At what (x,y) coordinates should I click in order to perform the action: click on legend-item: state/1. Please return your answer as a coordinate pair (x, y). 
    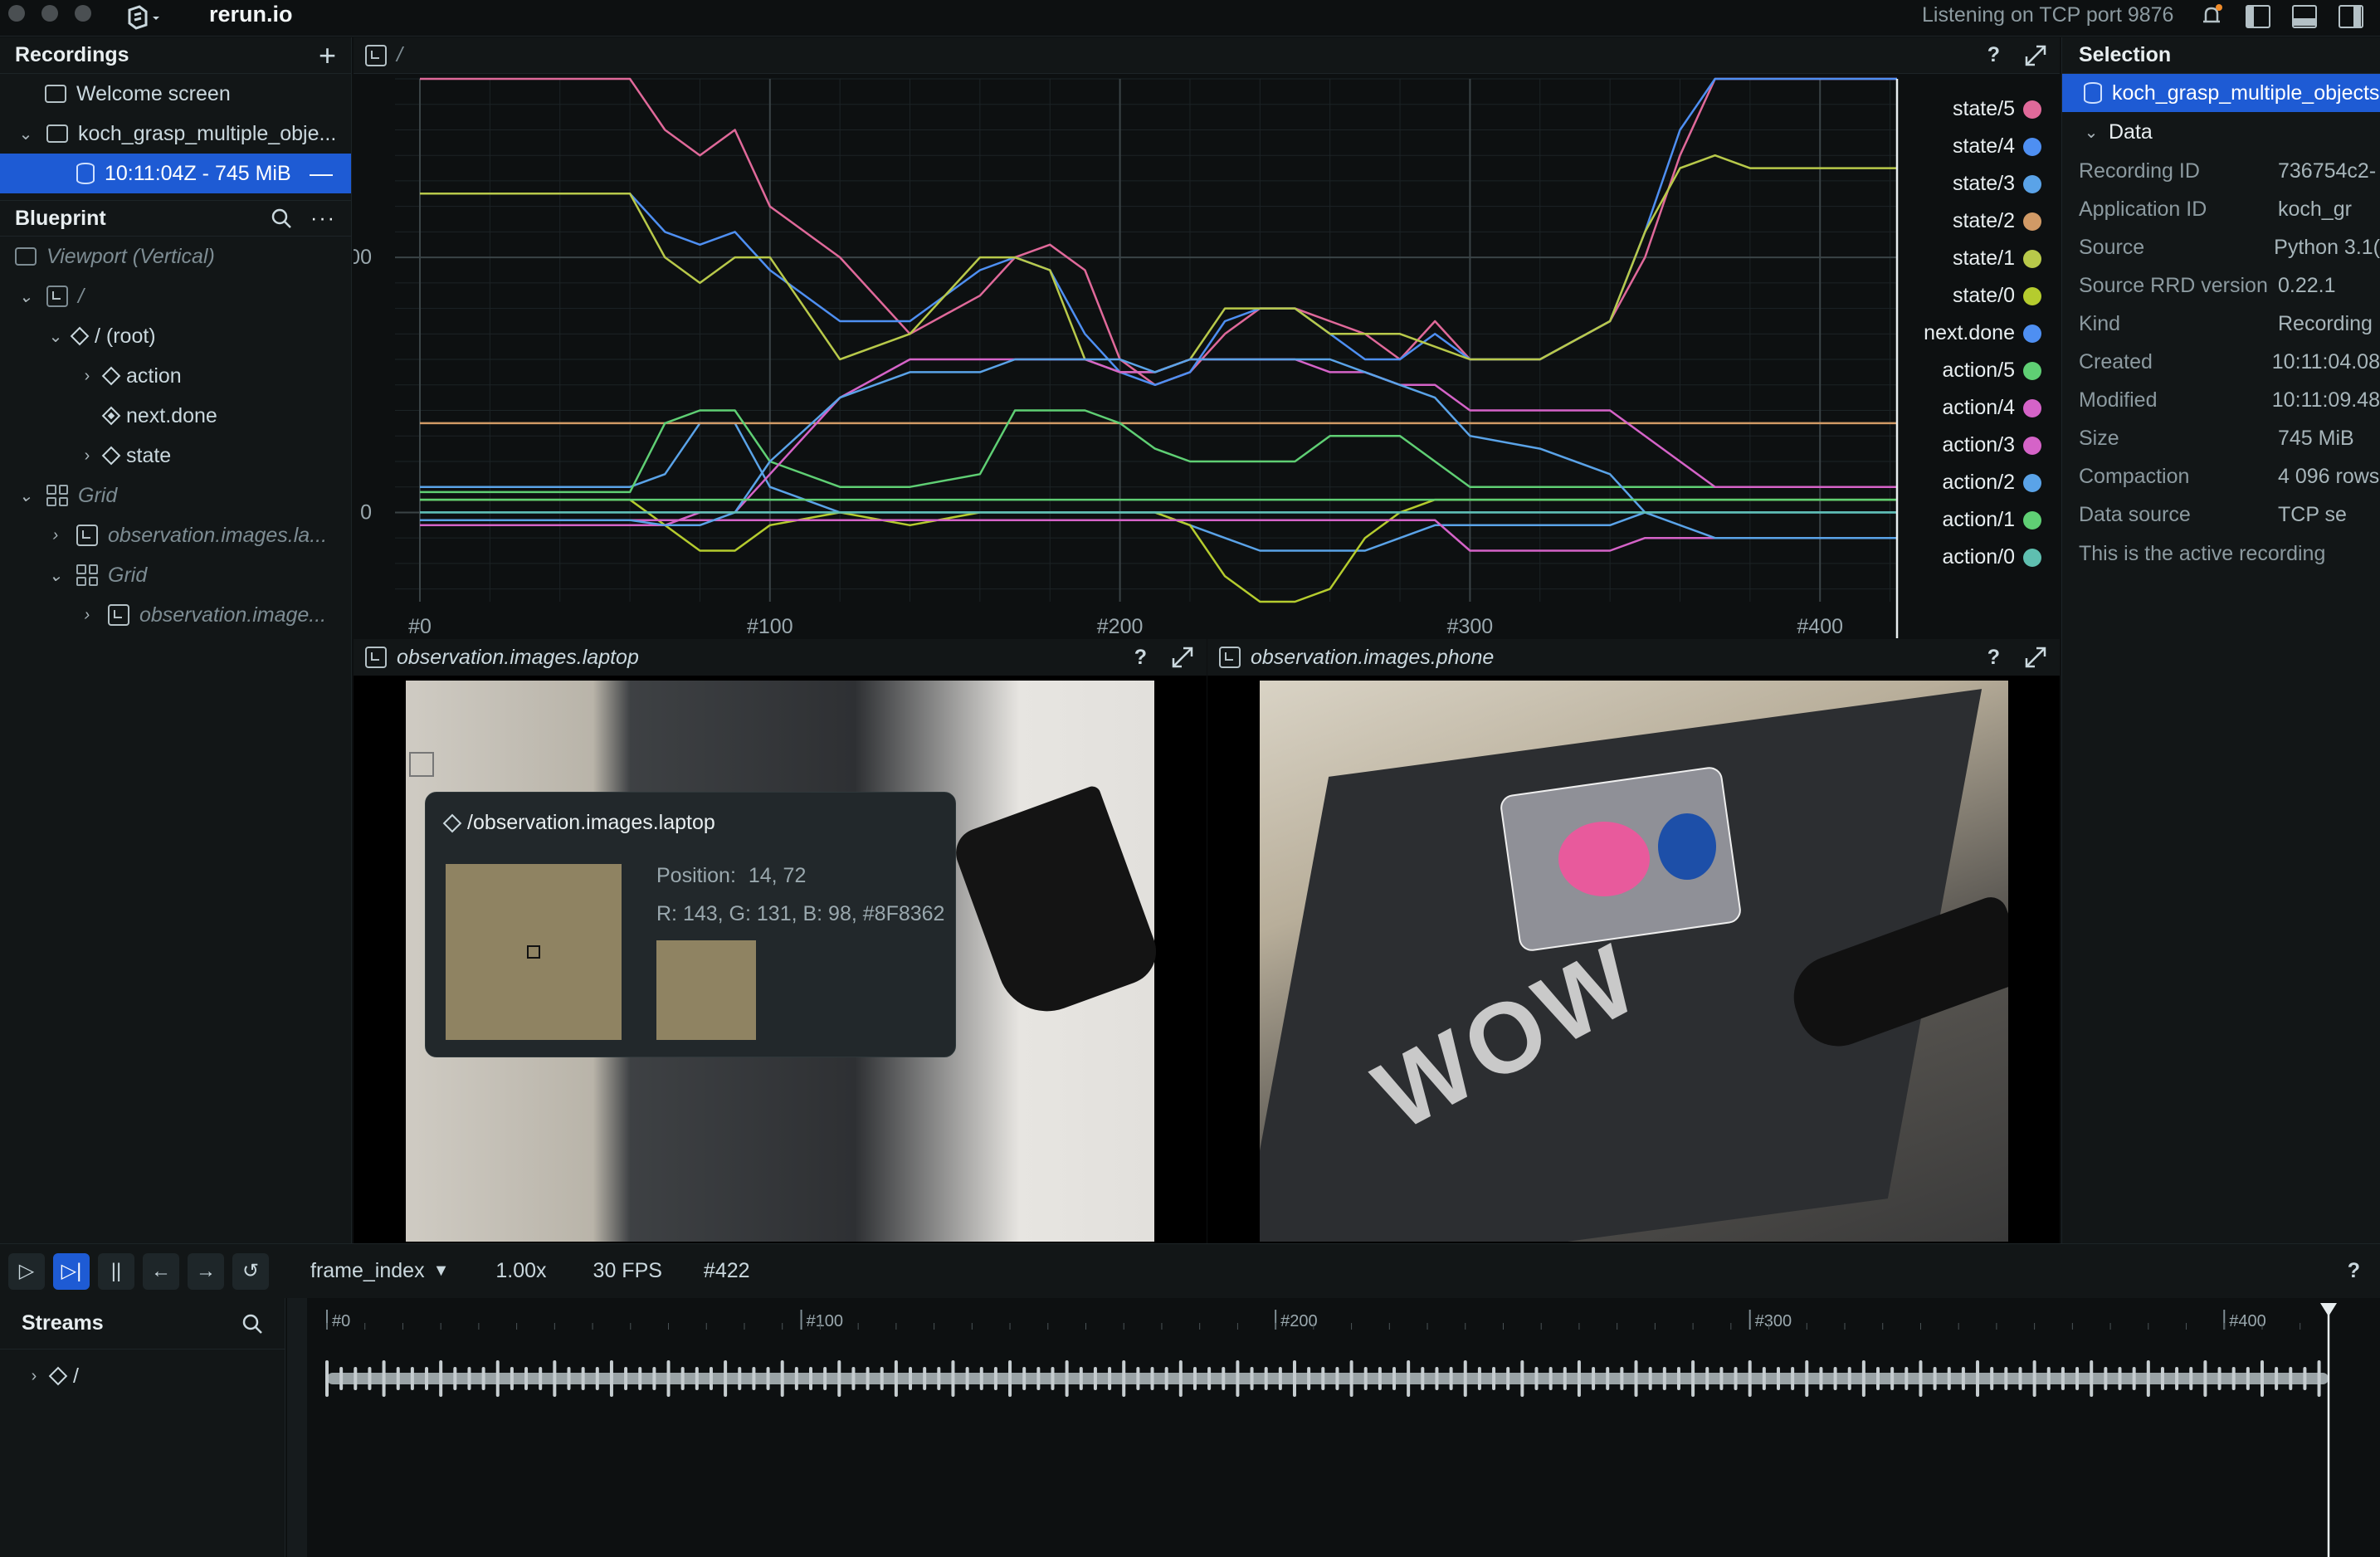
    Looking at the image, I should click on (1941, 258).